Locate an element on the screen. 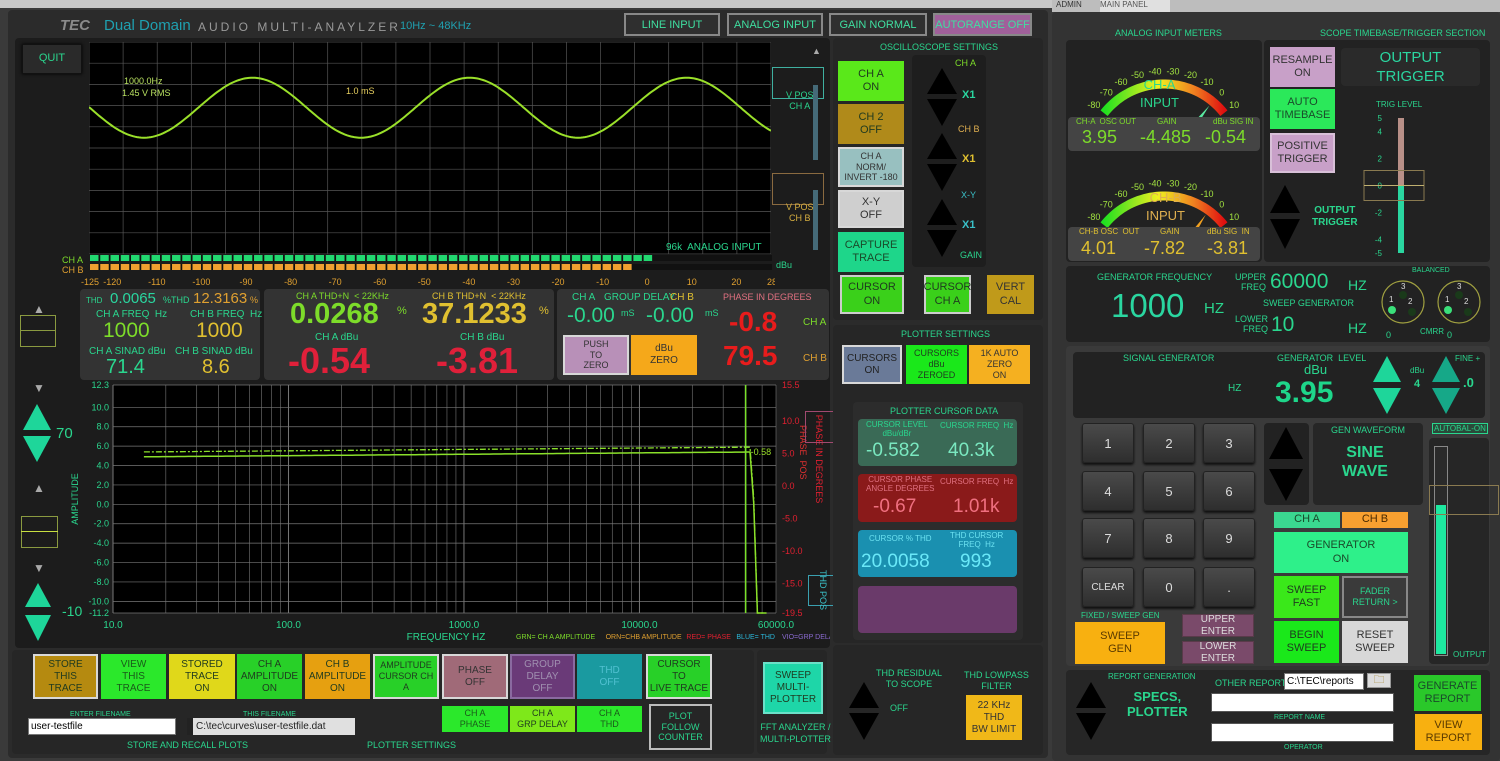 The image size is (1500, 761). plot-scroll-down-icon: ▼ is located at coordinates (39, 388).